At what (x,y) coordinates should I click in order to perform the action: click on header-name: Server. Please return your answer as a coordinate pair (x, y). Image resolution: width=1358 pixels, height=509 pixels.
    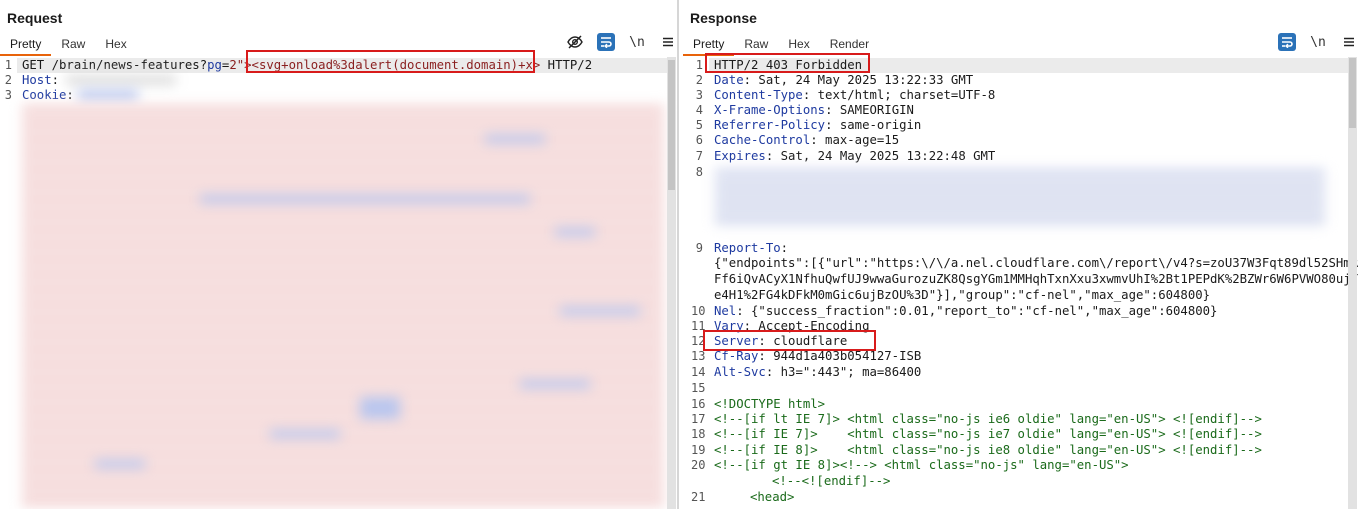
    Looking at the image, I should click on (736, 341).